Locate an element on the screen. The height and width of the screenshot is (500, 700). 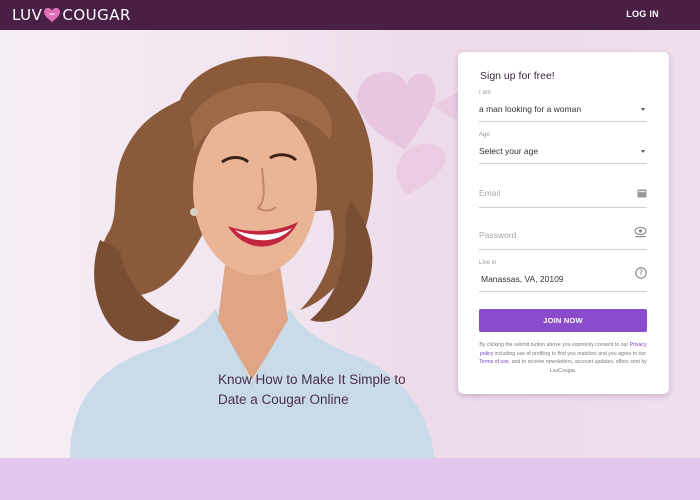
email-field: Email is located at coordinates (563, 193).